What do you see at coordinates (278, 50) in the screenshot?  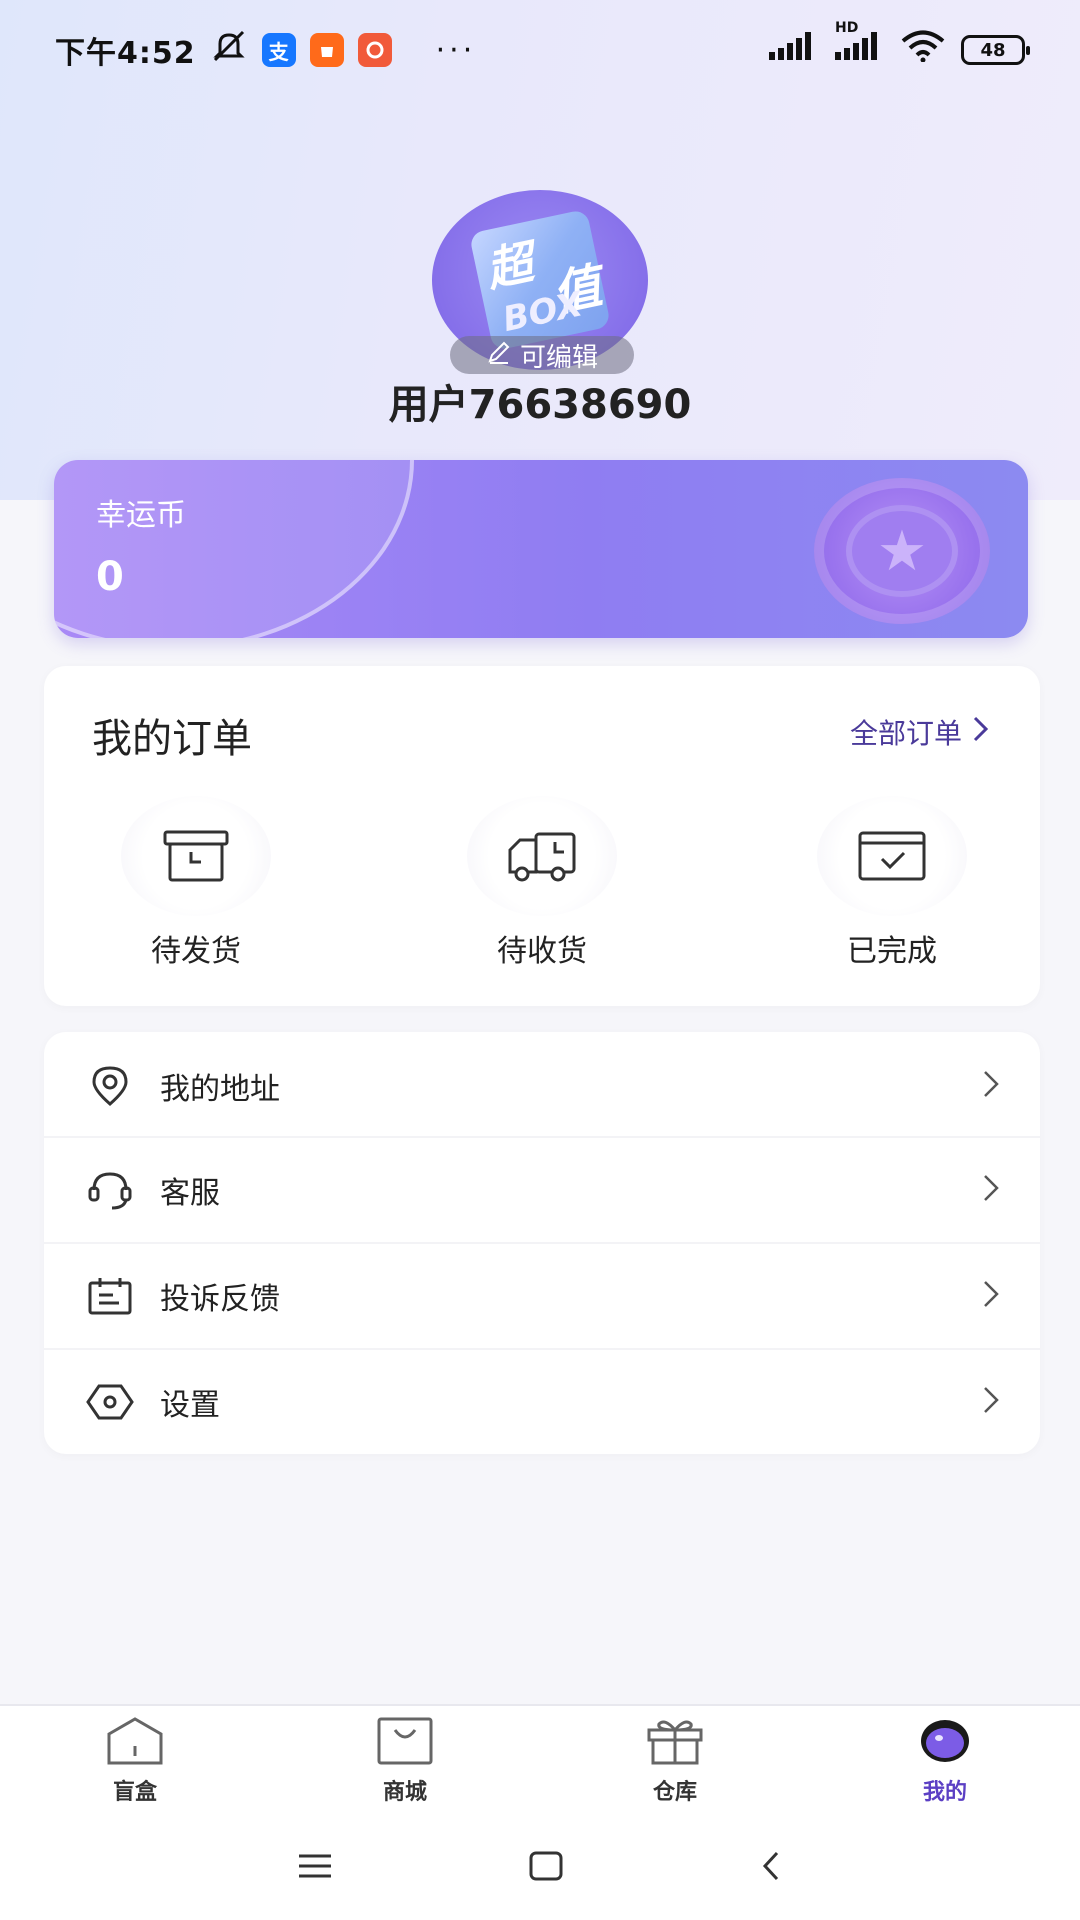 I see `alipay-app-icon: 支` at bounding box center [278, 50].